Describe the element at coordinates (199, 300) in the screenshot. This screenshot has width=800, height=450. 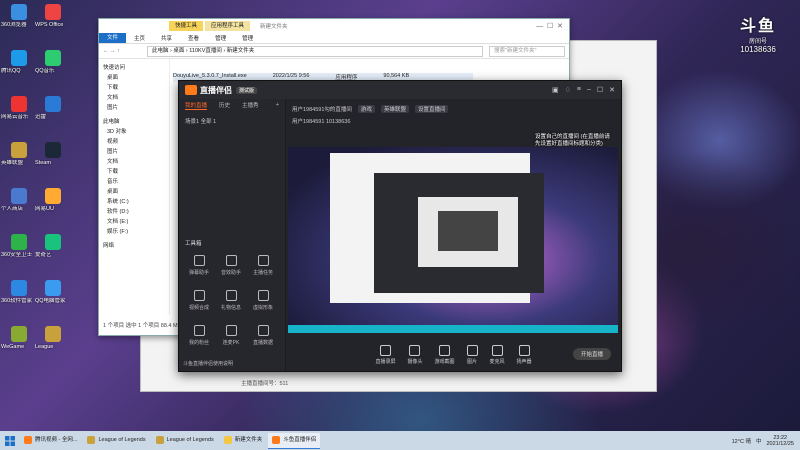
I see `tool-item: 视频合成` at that location.